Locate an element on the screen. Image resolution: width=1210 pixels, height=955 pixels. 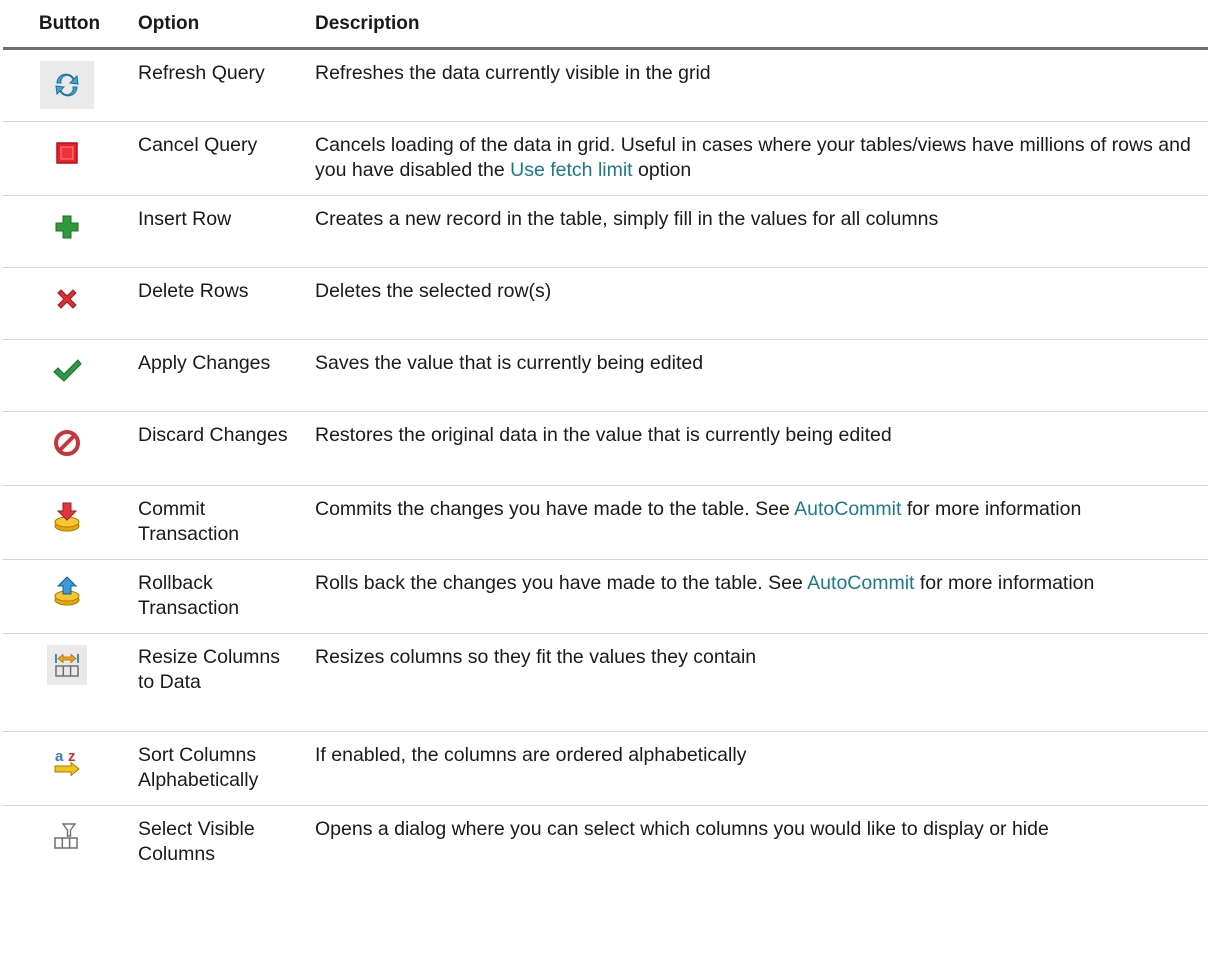
resize-columns-icon is located at coordinates (66, 665).